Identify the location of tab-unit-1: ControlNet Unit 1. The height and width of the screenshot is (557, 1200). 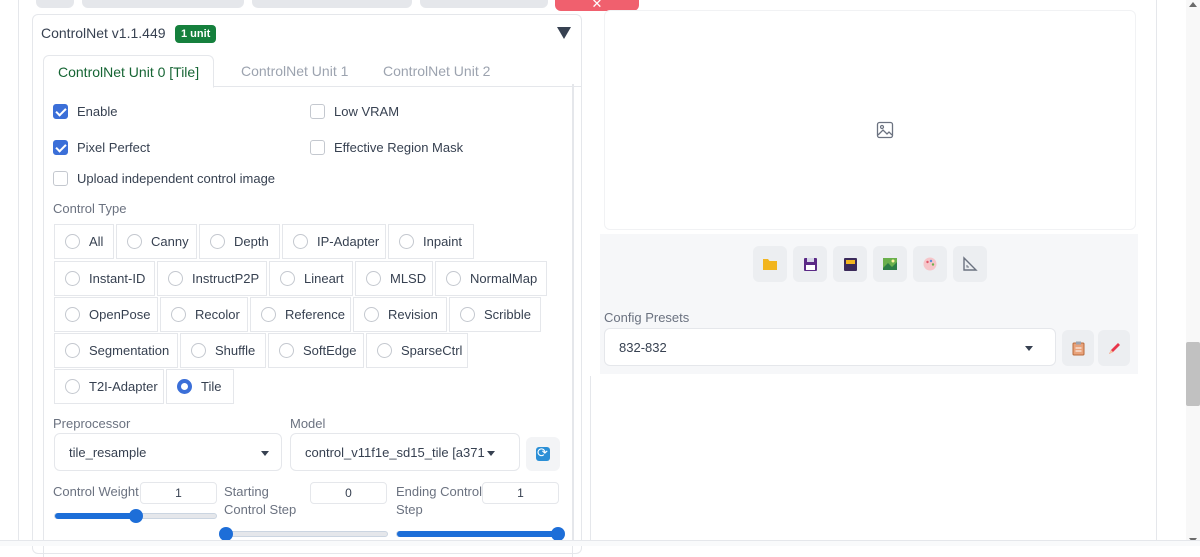
(294, 71).